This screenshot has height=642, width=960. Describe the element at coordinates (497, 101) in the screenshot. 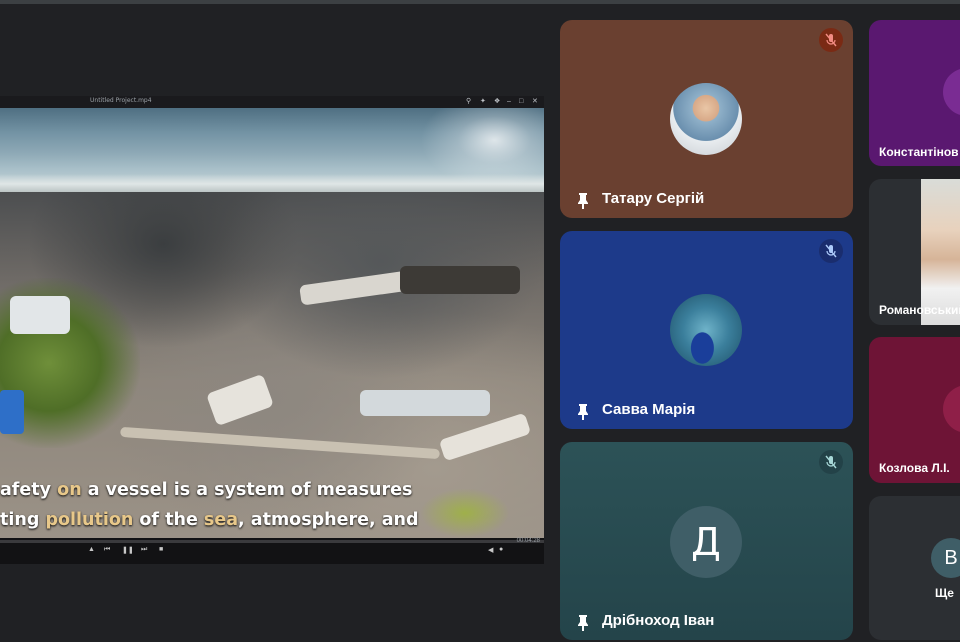

I see `tools-icon: ❖` at that location.